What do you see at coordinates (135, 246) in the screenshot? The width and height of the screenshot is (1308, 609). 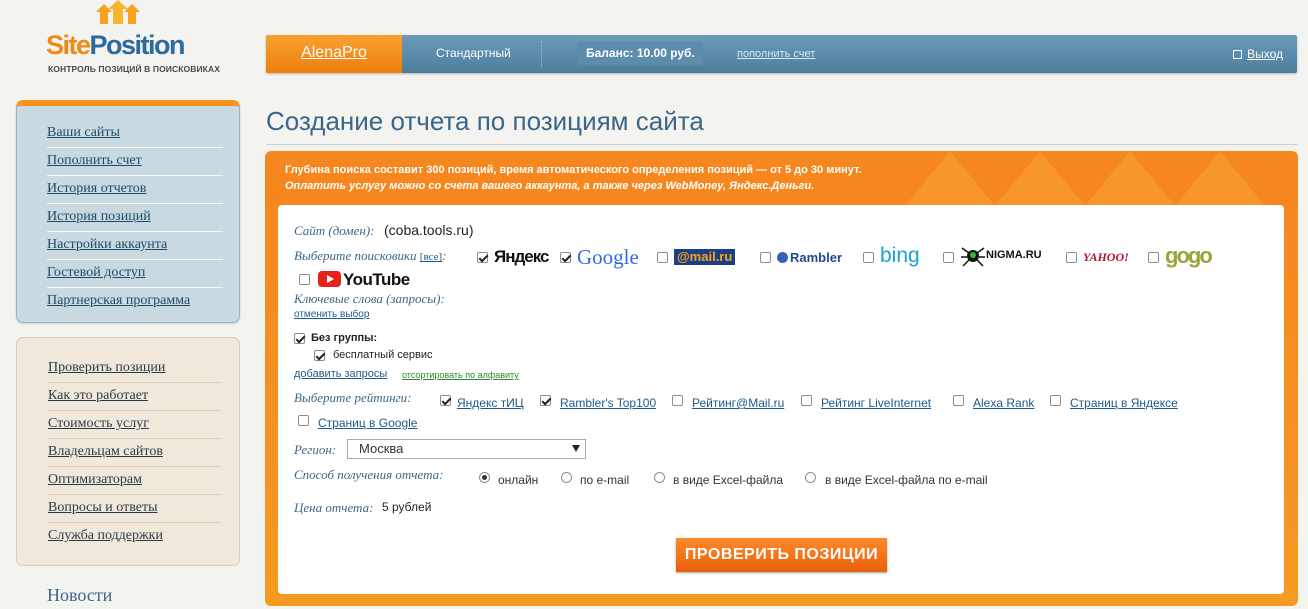 I see `menu-item-account-settings: Настройки аккаунта` at bounding box center [135, 246].